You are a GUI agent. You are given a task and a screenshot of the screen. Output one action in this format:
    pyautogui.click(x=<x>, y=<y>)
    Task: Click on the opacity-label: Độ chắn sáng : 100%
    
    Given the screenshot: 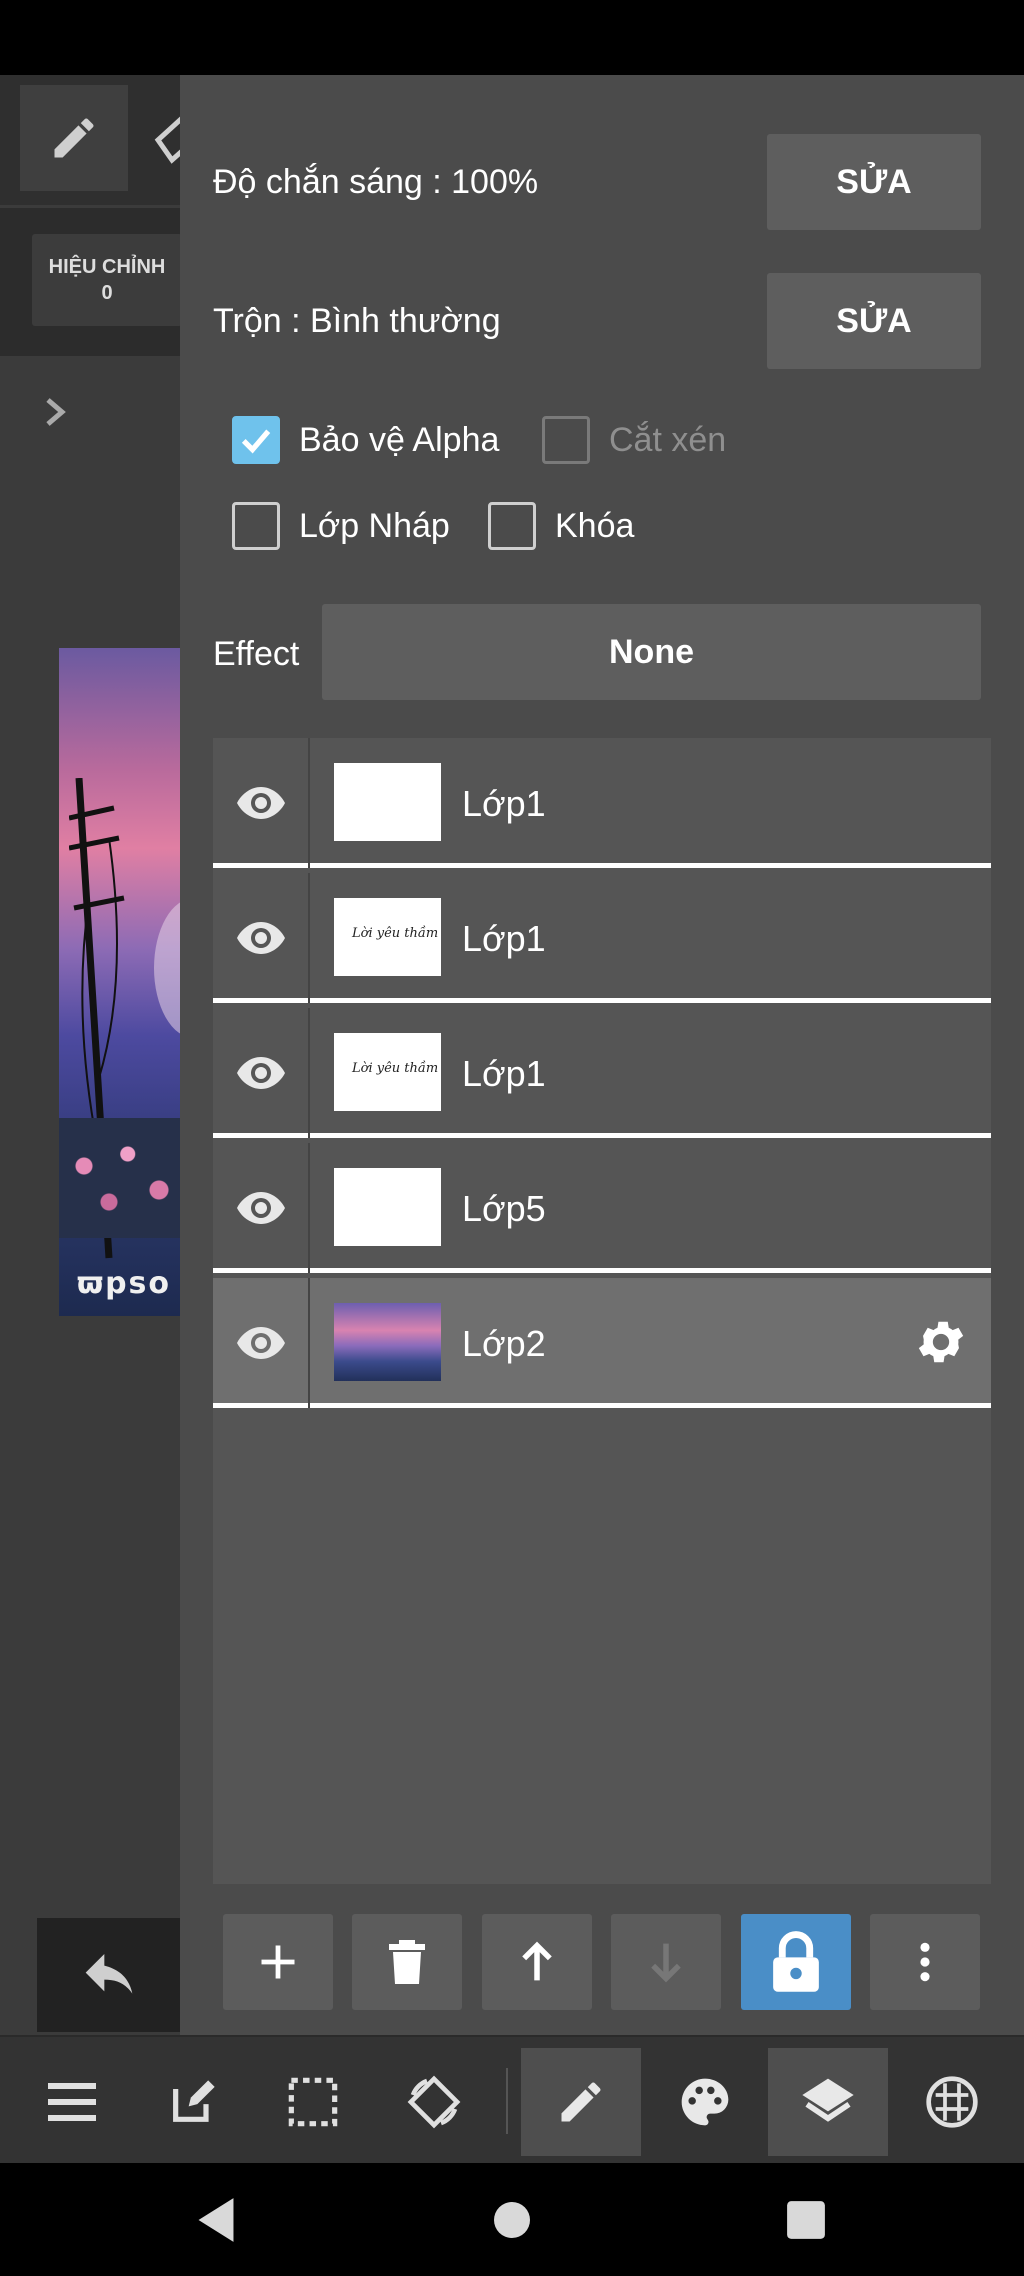 What is the action you would take?
    pyautogui.click(x=376, y=182)
    